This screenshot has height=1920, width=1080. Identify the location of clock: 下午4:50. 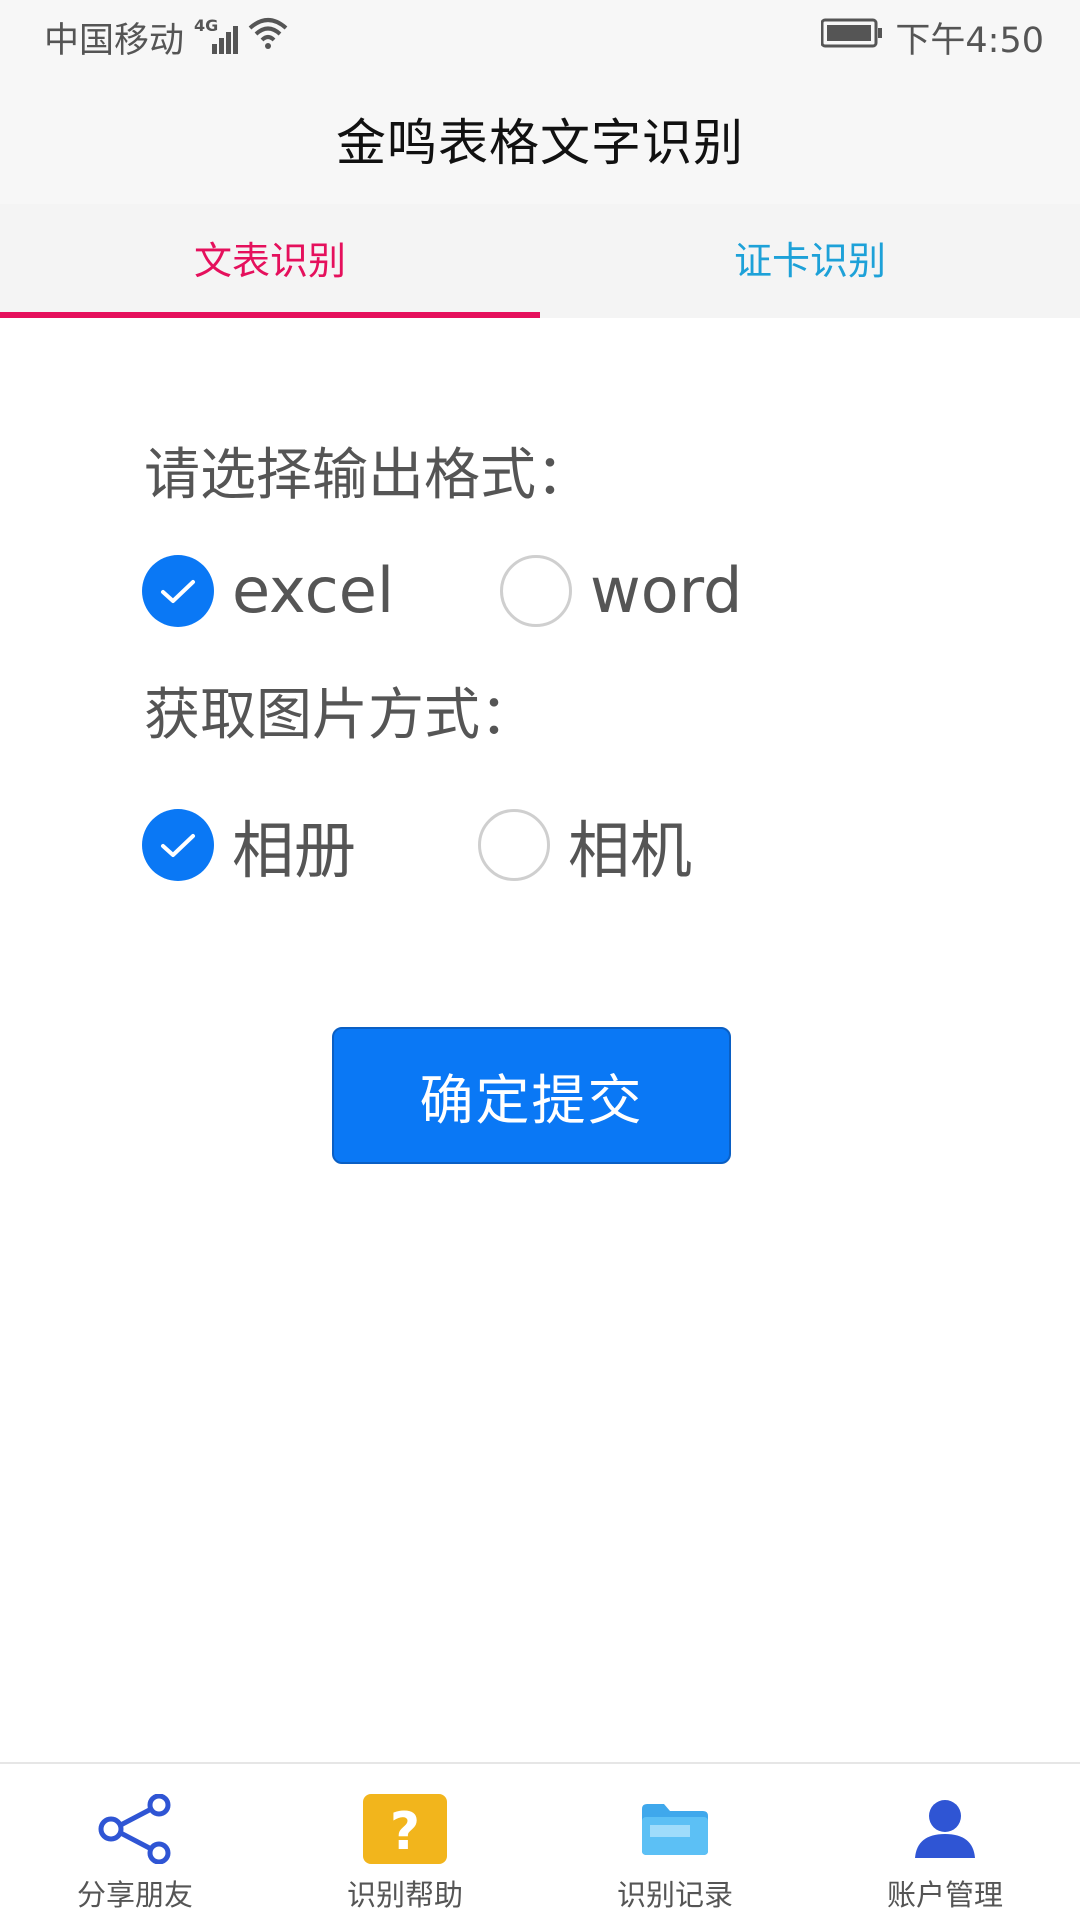
(969, 40).